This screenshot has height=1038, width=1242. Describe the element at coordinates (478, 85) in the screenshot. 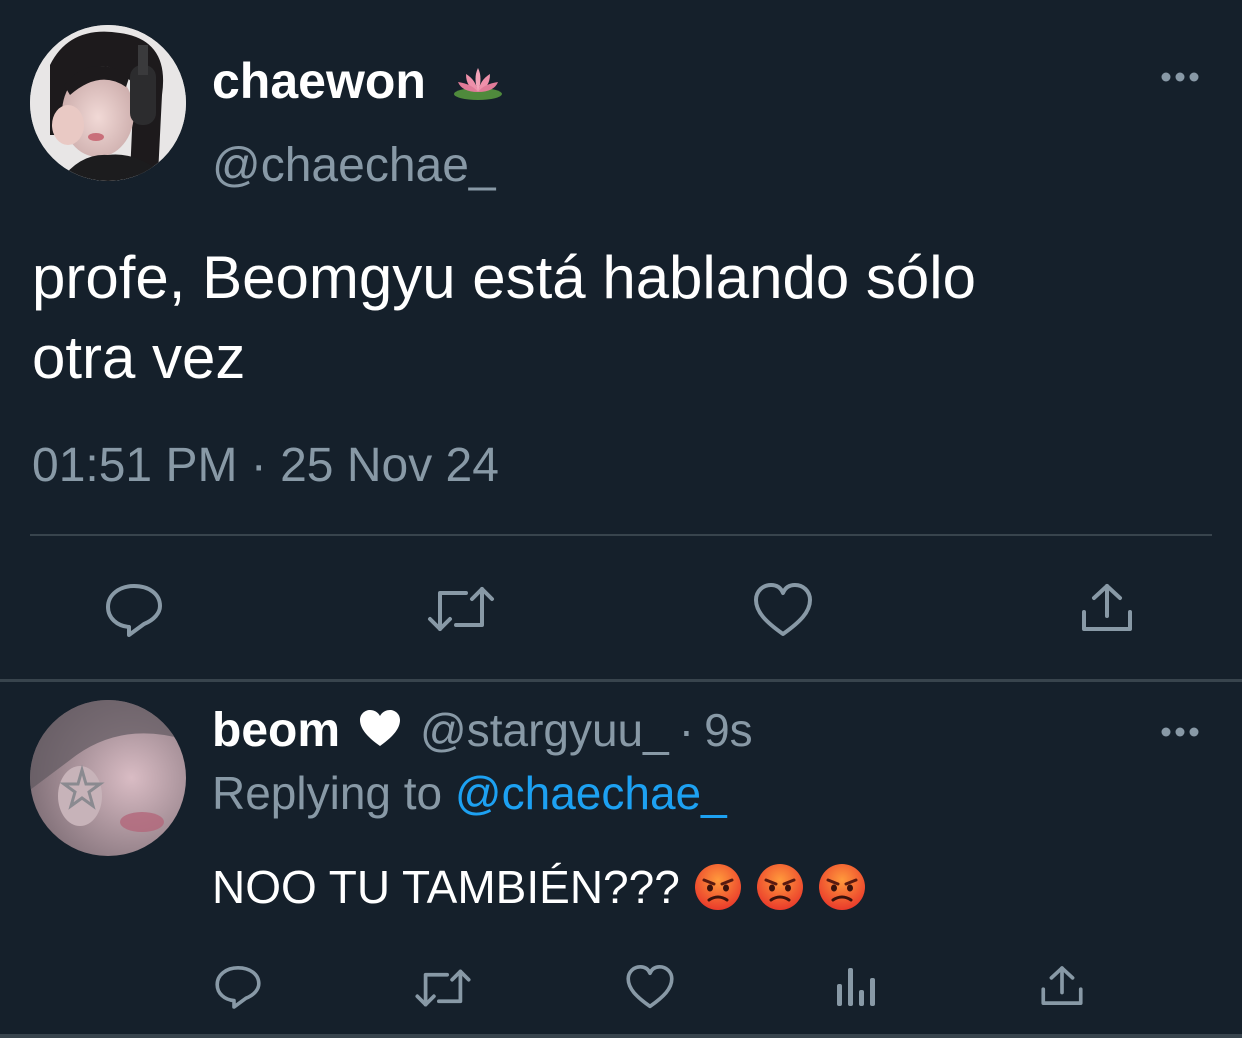

I see `lotus-icon` at that location.